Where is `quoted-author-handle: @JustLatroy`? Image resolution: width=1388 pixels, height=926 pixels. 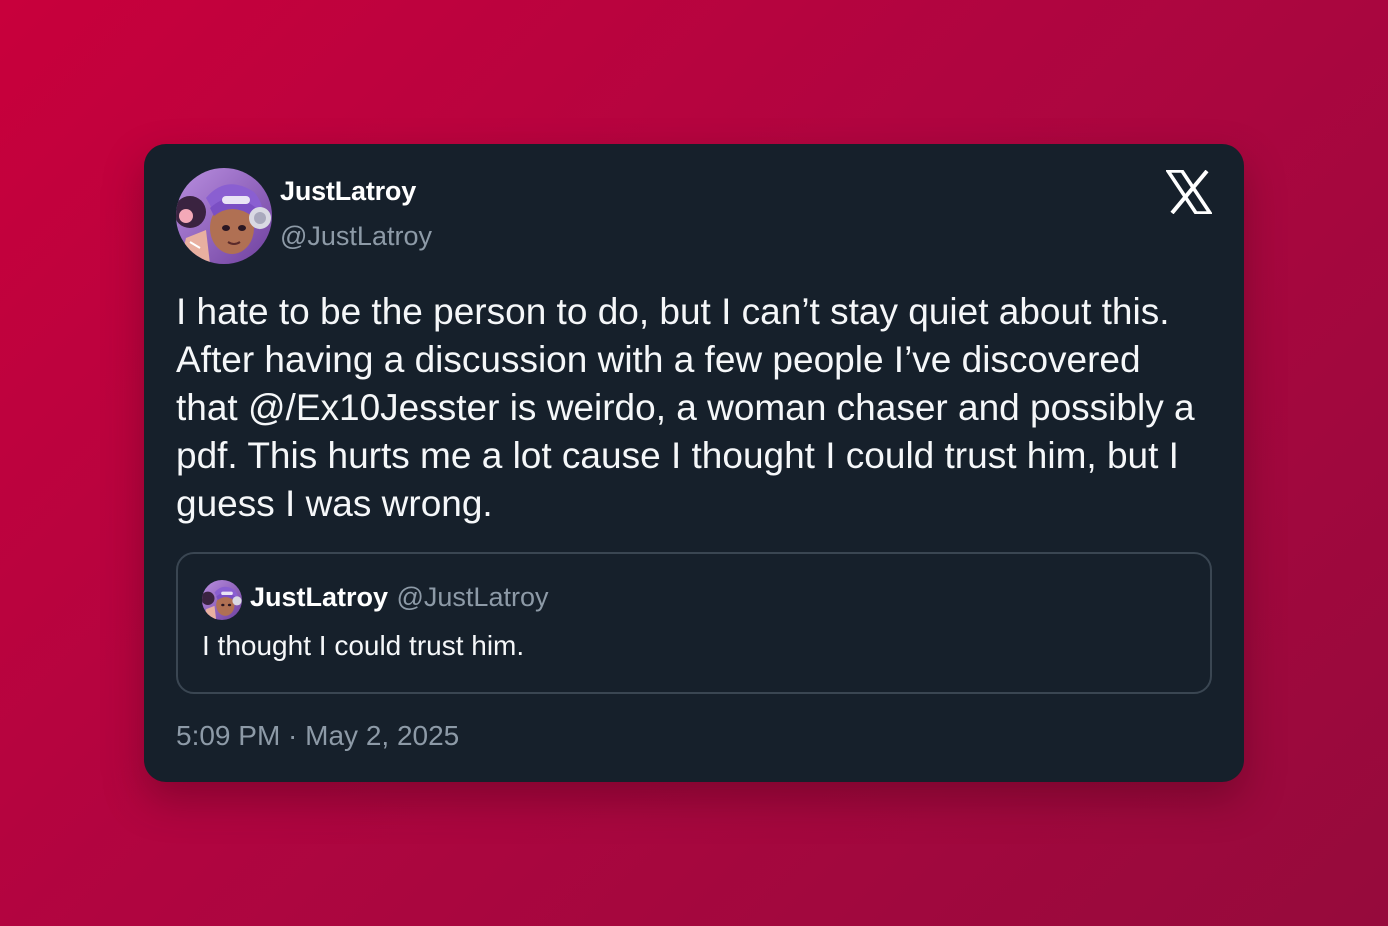
quoted-author-handle: @JustLatroy is located at coordinates (473, 597).